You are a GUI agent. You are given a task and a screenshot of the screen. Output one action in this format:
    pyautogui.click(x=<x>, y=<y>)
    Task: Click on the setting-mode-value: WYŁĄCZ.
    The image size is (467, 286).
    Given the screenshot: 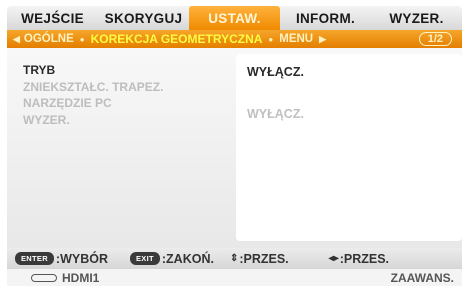 What is the action you would take?
    pyautogui.click(x=275, y=72)
    